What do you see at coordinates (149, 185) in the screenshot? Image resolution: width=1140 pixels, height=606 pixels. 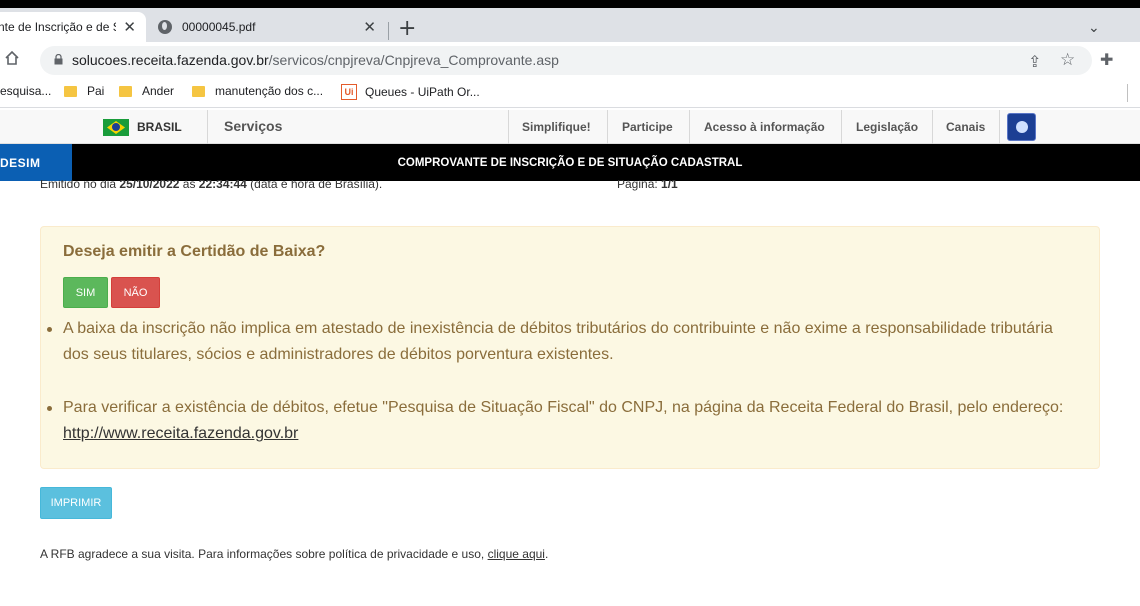 I see `emitido-date: 25/10/2022` at bounding box center [149, 185].